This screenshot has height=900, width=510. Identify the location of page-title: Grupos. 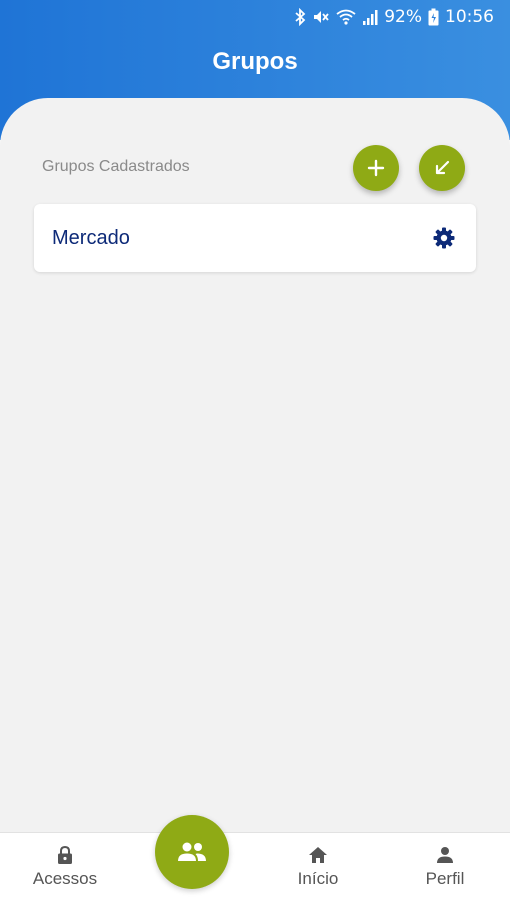
(255, 61).